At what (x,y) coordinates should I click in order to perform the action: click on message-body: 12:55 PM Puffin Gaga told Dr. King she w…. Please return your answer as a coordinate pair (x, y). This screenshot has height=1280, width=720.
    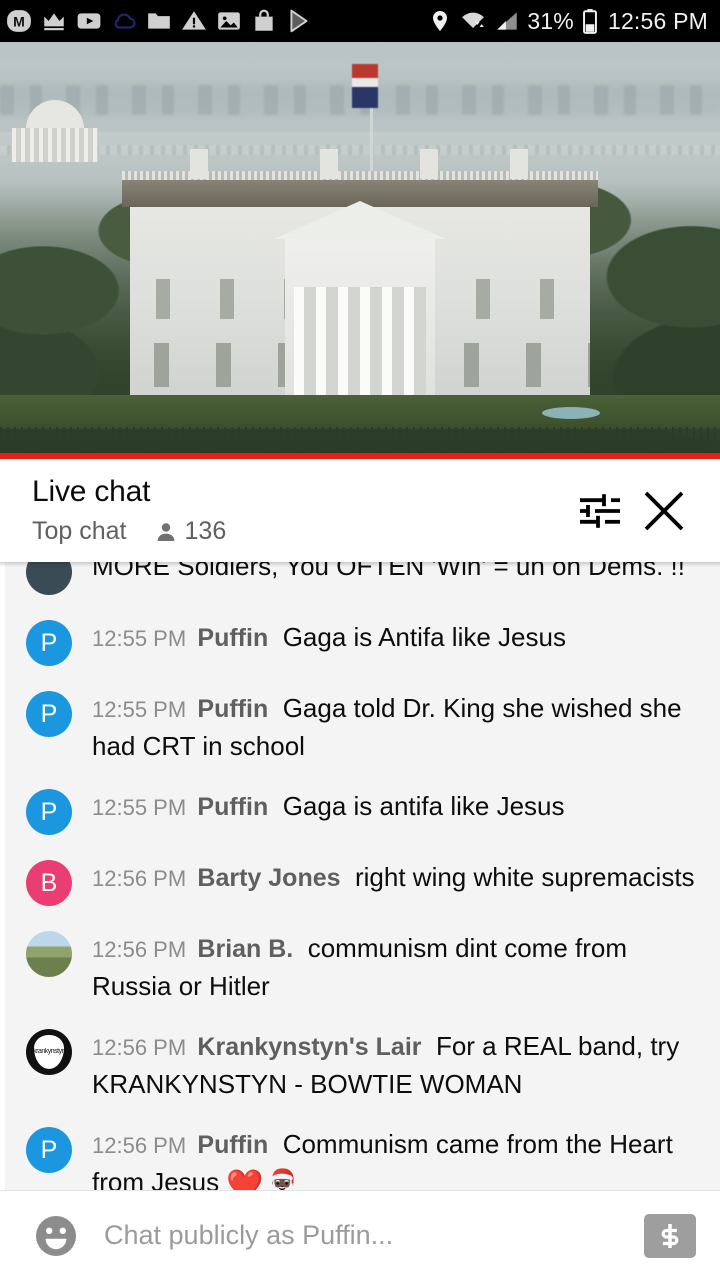
    Looking at the image, I should click on (397, 727).